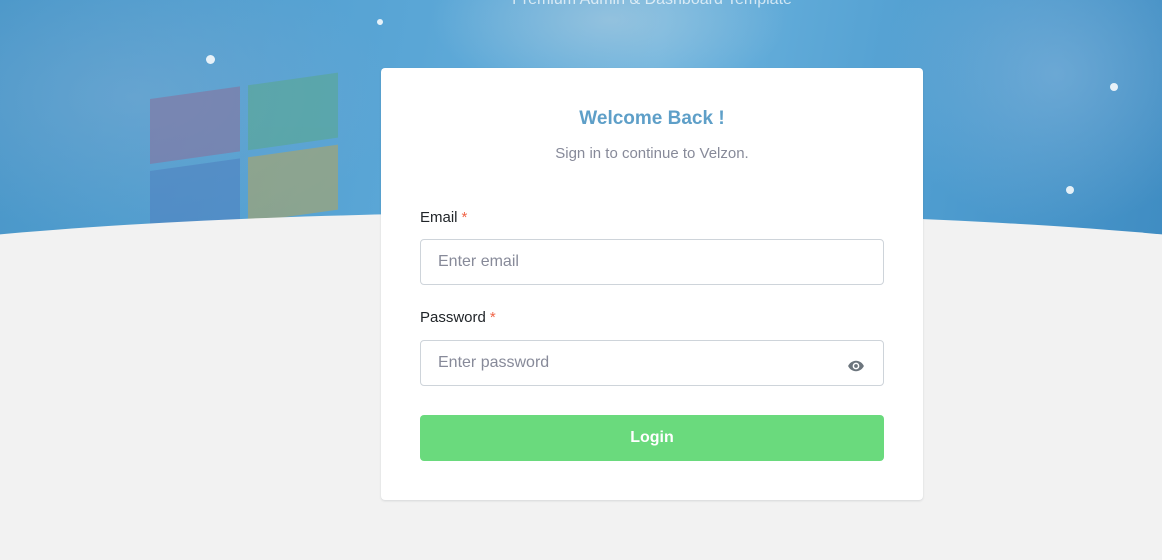  Describe the element at coordinates (856, 366) in the screenshot. I see `eye-icon` at that location.